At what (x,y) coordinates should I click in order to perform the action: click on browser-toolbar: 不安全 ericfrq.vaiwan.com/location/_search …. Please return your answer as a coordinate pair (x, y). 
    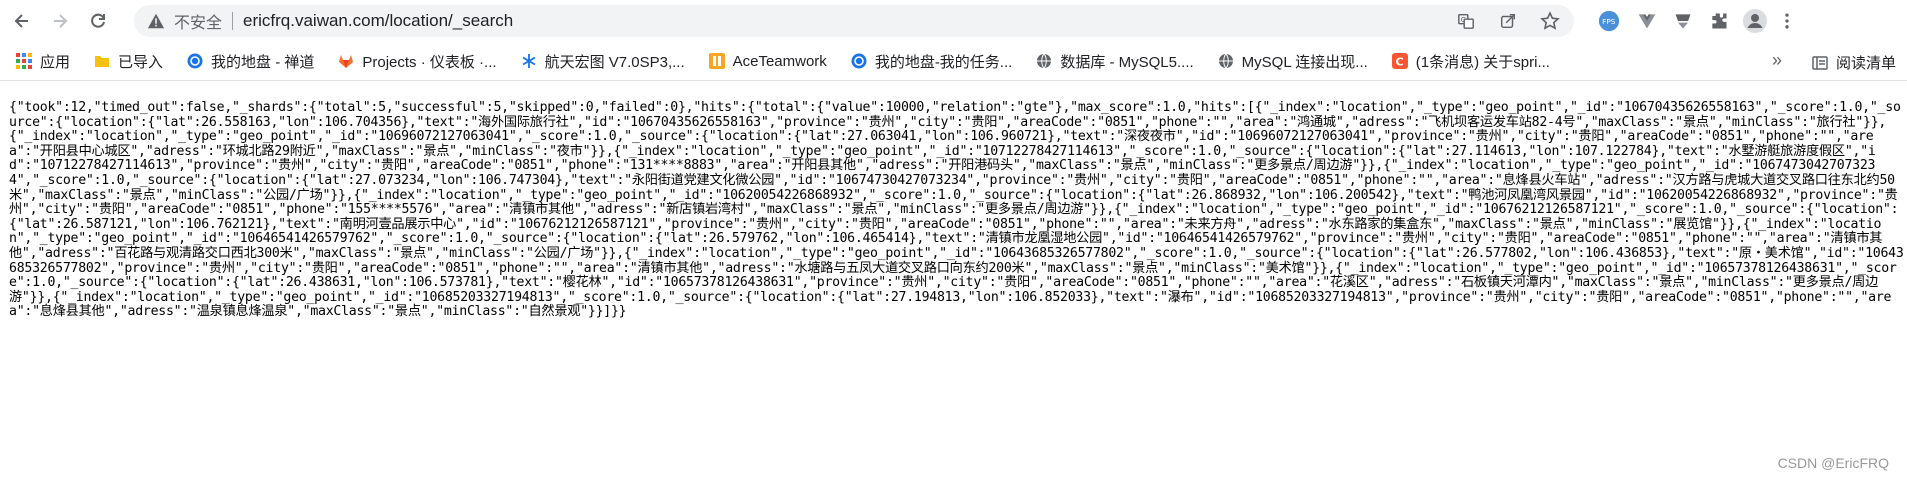
    Looking at the image, I should click on (953, 21).